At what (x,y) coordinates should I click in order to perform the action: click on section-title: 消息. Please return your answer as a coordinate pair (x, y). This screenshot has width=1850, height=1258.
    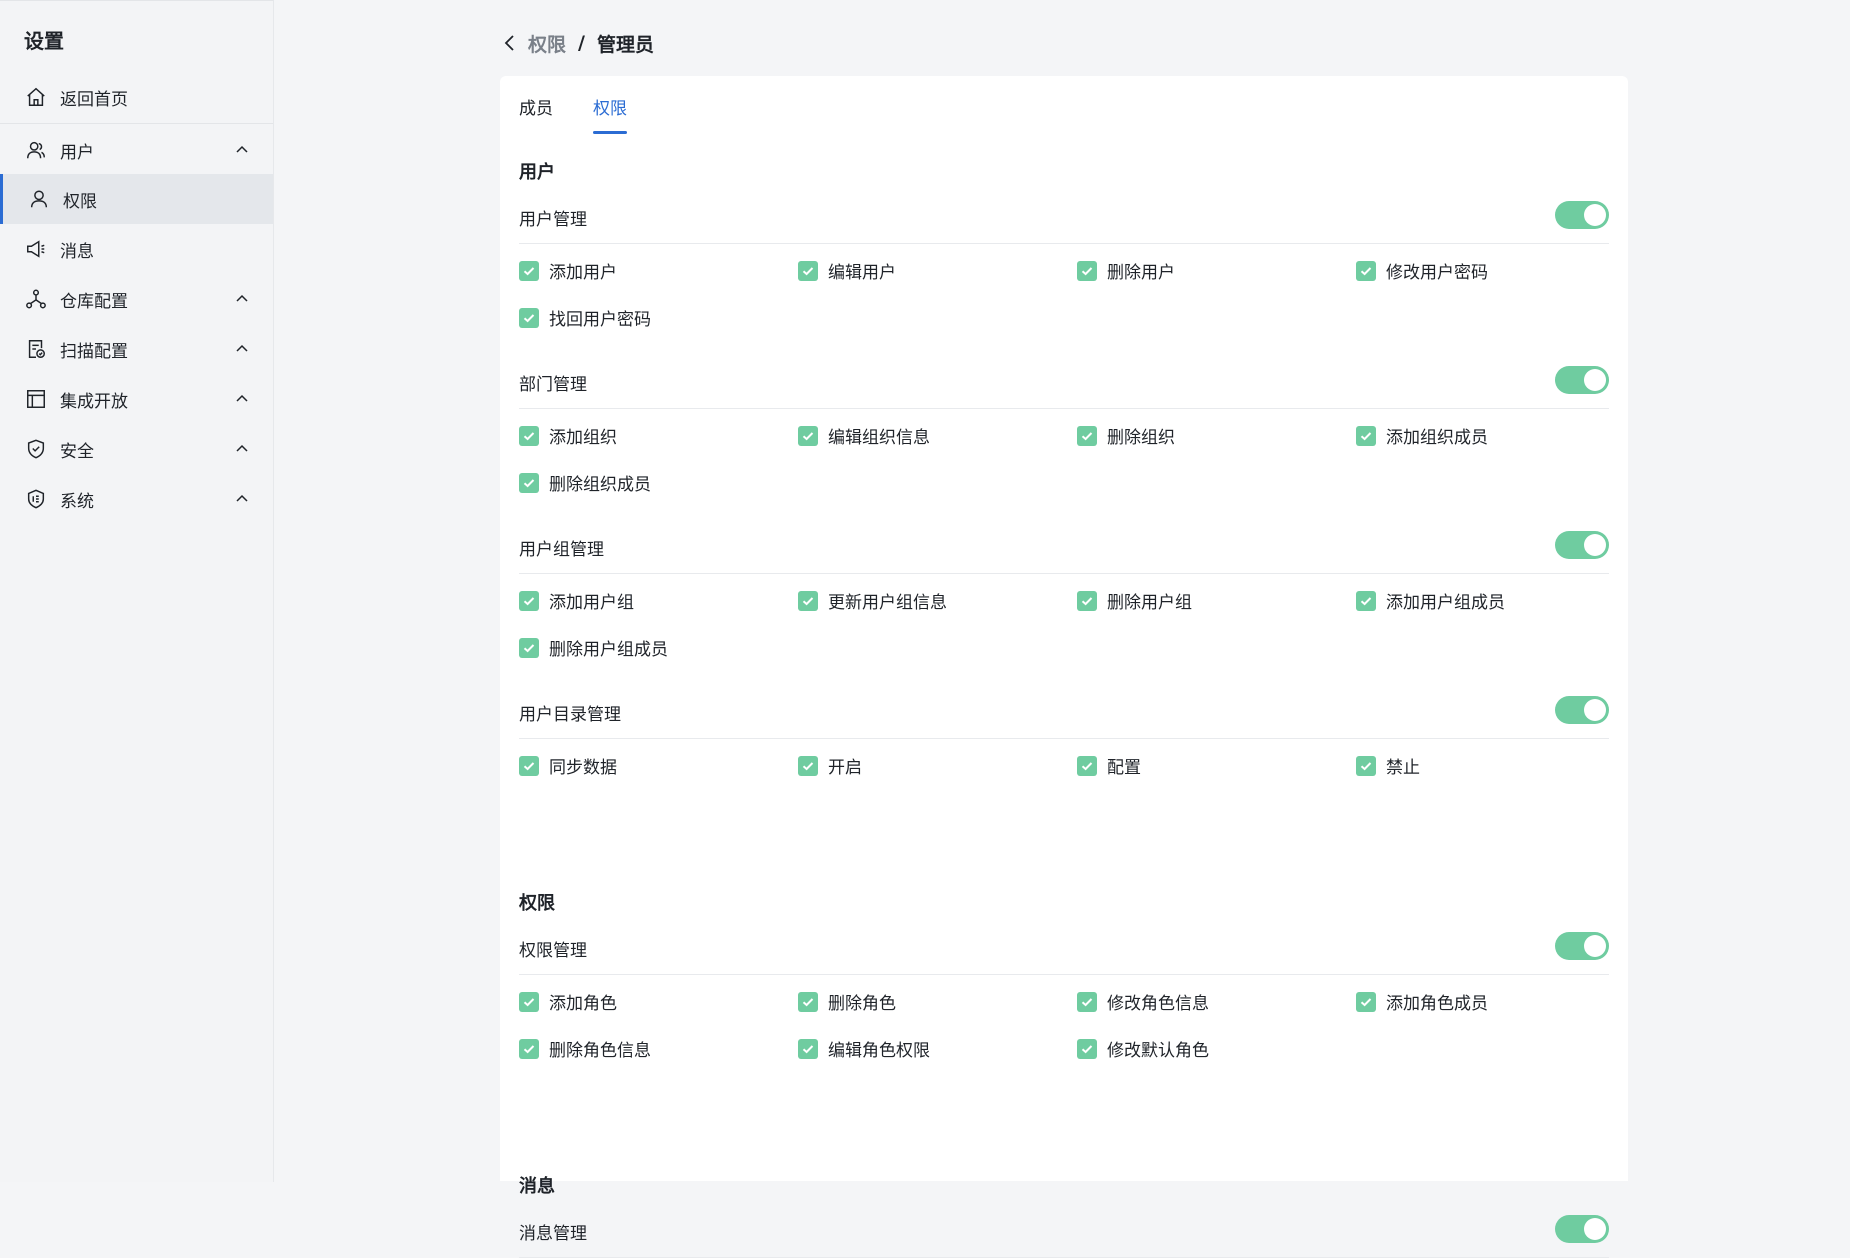
    Looking at the image, I should click on (537, 1186).